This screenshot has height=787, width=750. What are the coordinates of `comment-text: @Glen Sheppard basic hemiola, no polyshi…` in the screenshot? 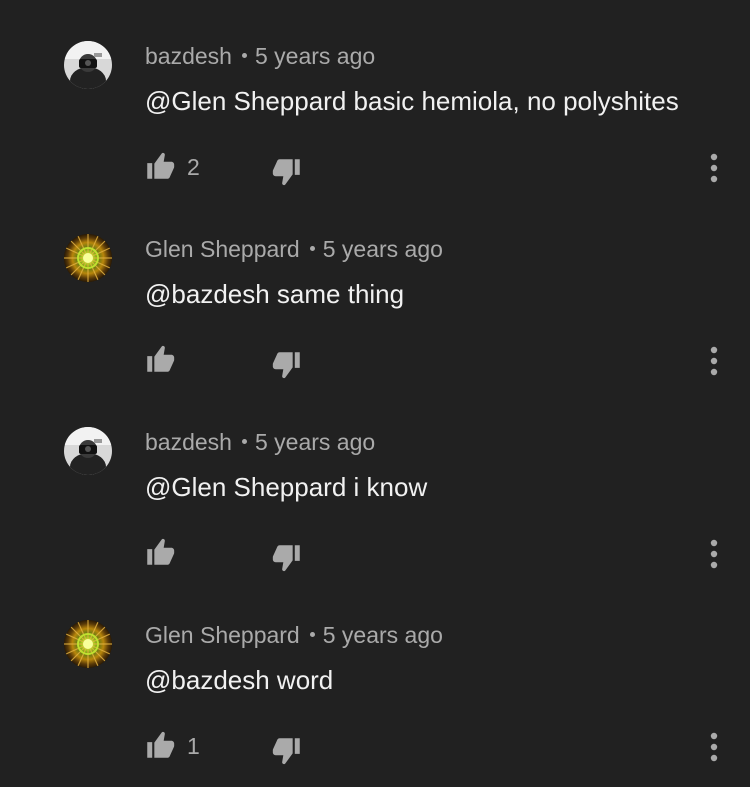 It's located at (412, 101).